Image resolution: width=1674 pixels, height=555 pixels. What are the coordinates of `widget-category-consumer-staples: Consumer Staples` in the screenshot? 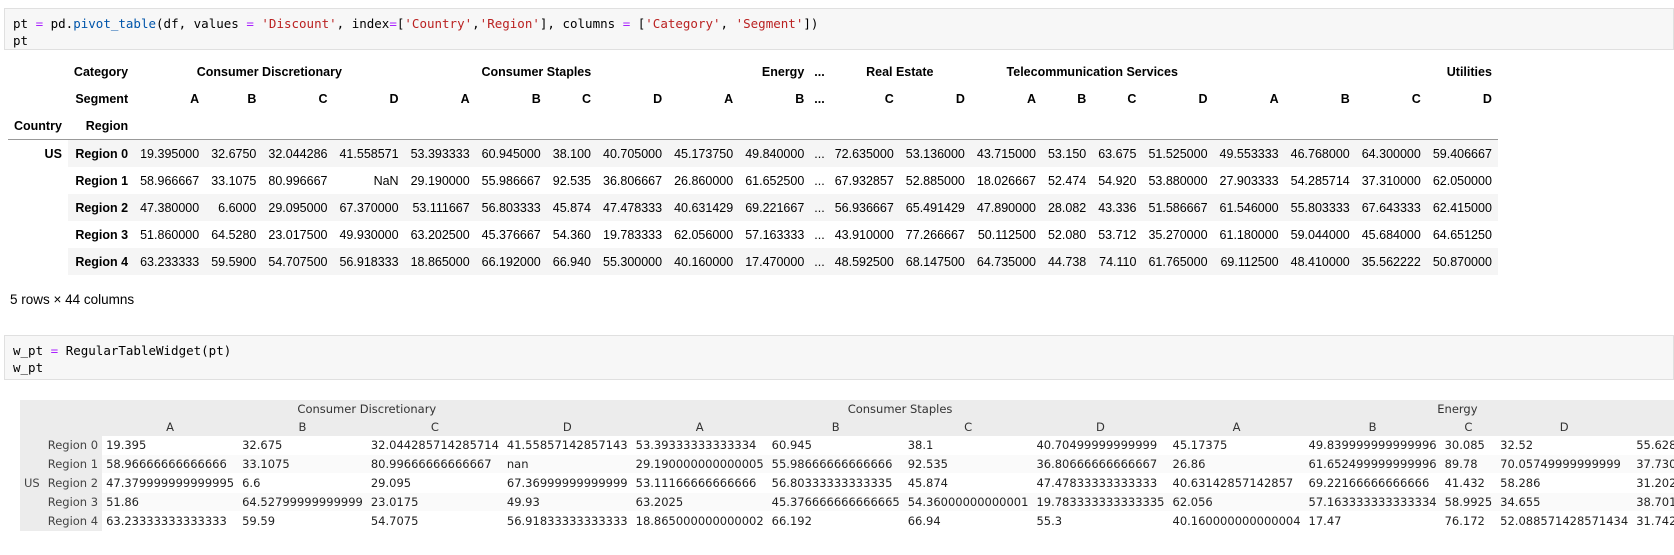 It's located at (900, 409).